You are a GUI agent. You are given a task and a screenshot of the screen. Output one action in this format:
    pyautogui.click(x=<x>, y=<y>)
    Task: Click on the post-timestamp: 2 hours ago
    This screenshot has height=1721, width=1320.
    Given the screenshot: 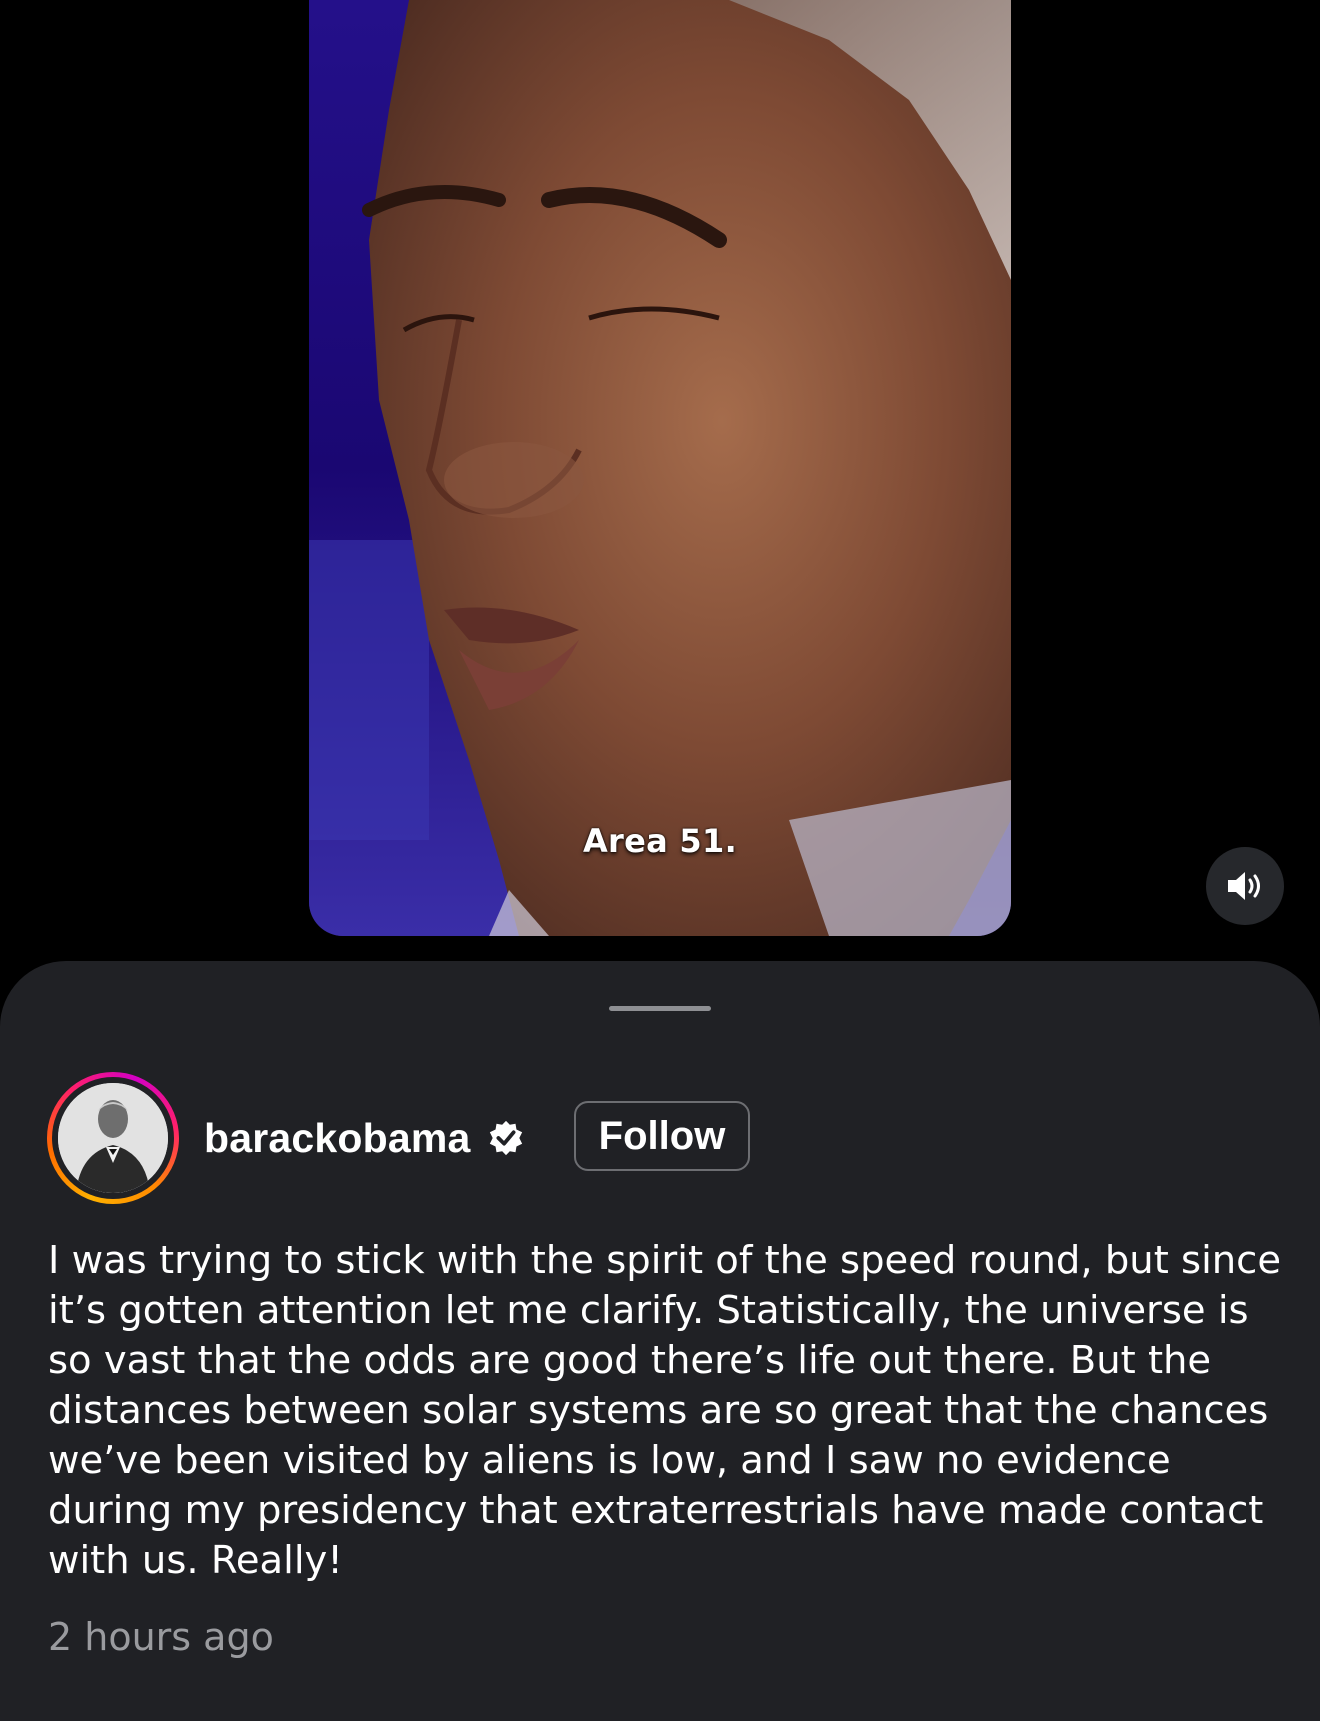 What is the action you would take?
    pyautogui.click(x=161, y=1637)
    